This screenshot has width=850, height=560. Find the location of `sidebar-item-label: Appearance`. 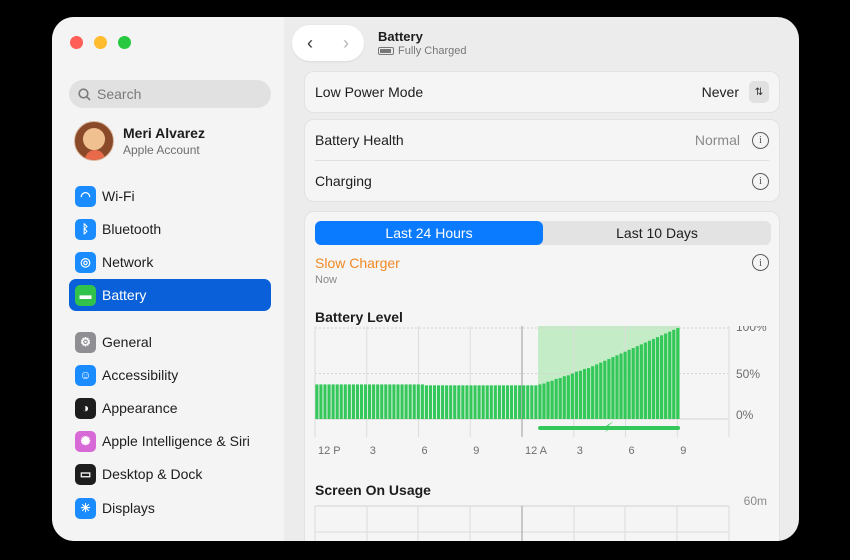

sidebar-item-label: Appearance is located at coordinates (140, 408).